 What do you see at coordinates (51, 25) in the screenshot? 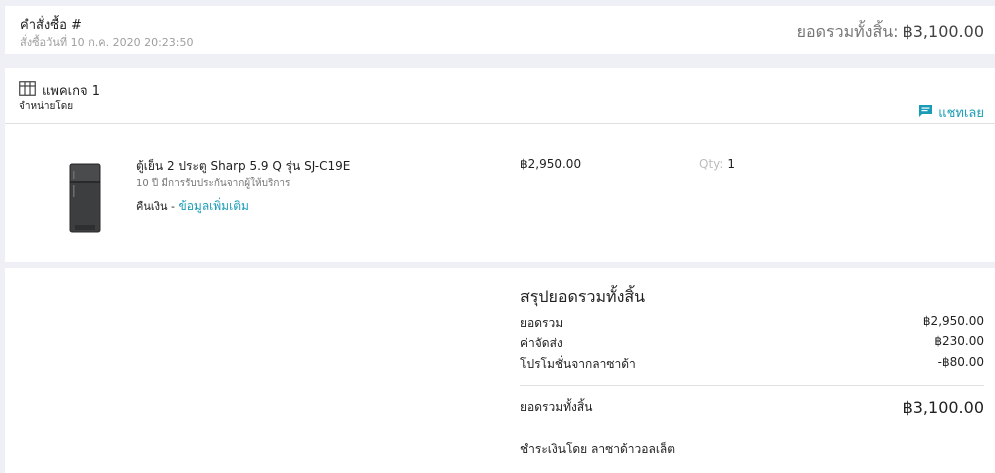
I see `order-title: คำสั่งซื้อ #` at bounding box center [51, 25].